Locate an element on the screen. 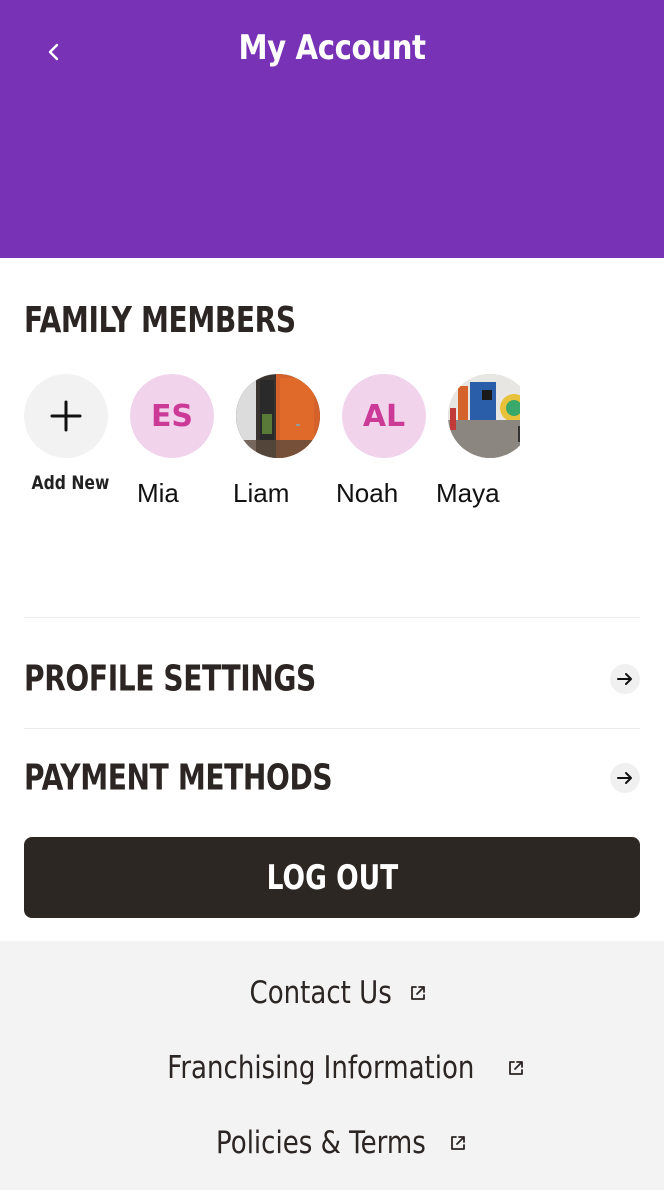 The height and width of the screenshot is (1190, 664). franchising-link: Franchising Information is located at coordinates (332, 1068).